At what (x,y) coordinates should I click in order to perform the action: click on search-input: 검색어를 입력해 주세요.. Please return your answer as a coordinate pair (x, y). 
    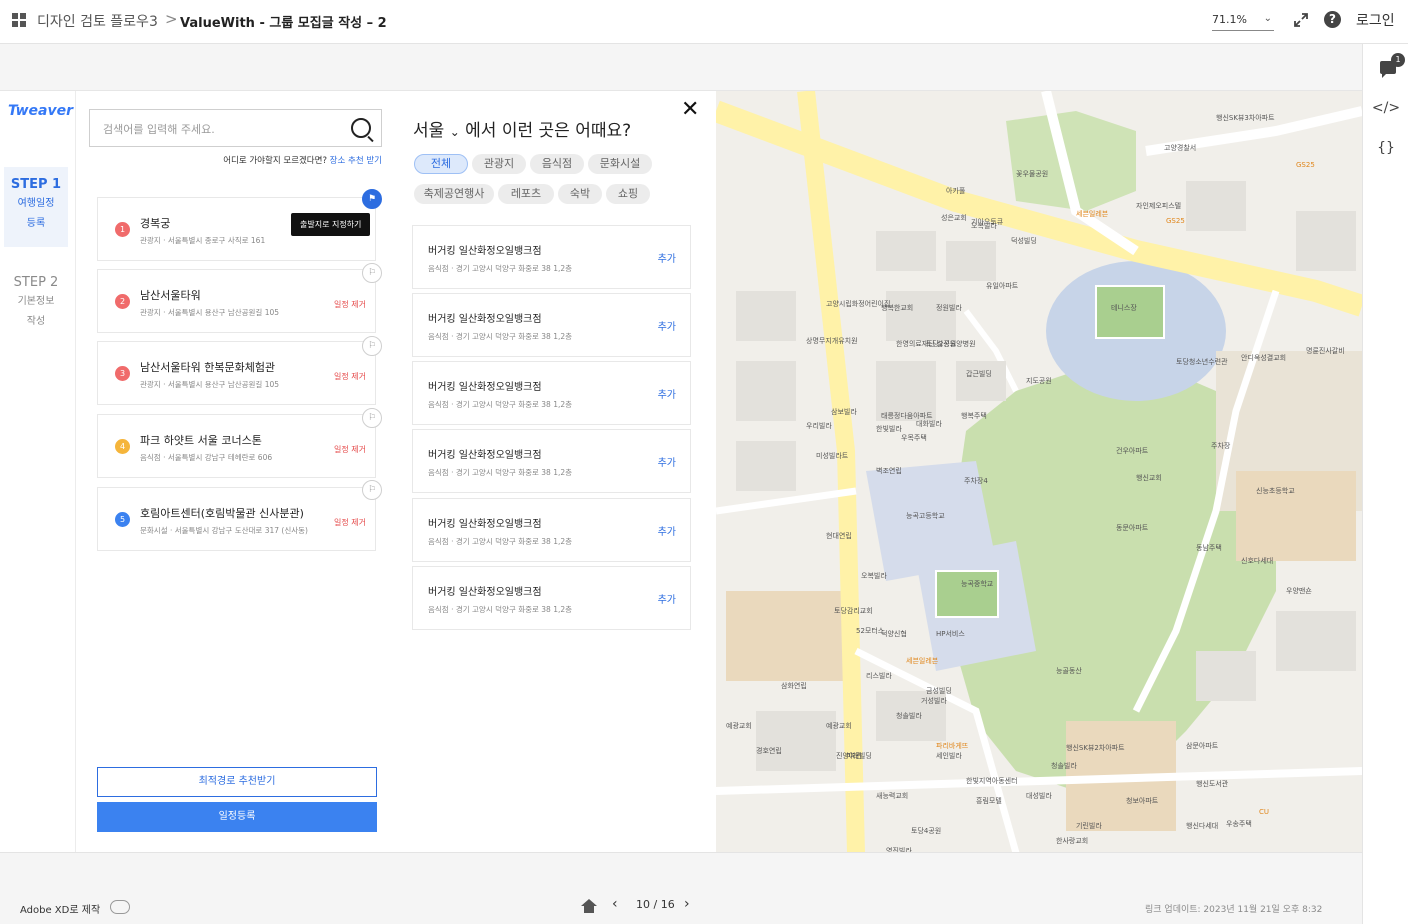
    Looking at the image, I should click on (235, 128).